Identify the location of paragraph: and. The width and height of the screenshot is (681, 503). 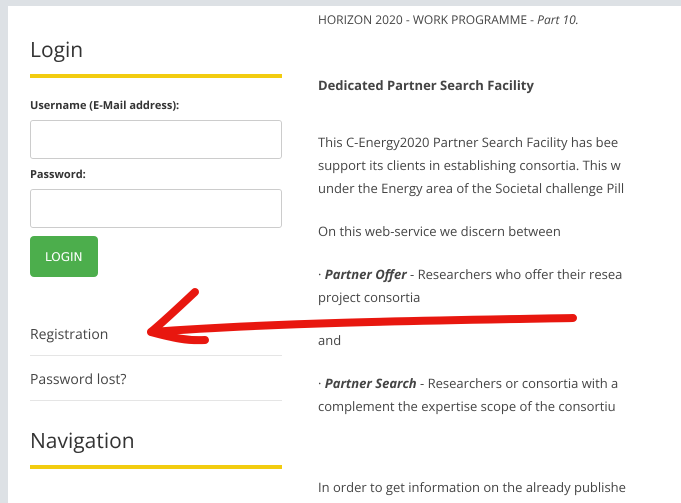
(330, 340).